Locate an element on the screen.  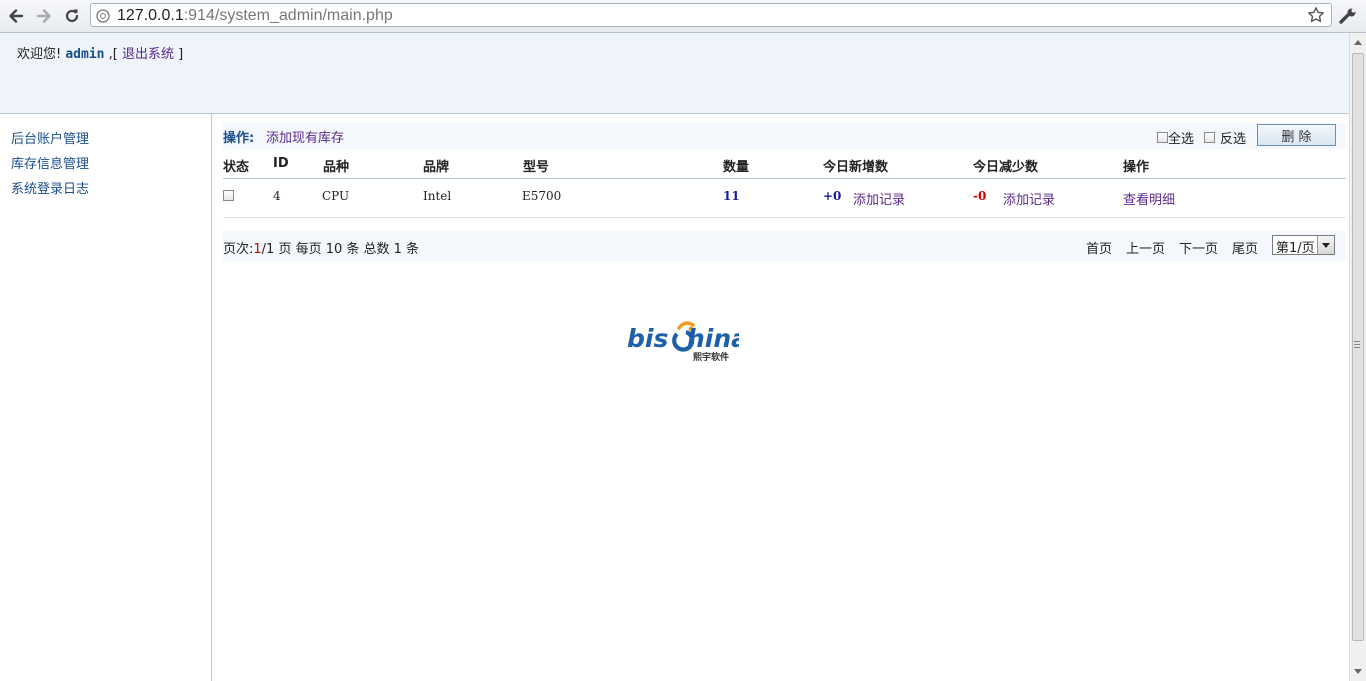
invert-select-label: 反选 is located at coordinates (1233, 139).